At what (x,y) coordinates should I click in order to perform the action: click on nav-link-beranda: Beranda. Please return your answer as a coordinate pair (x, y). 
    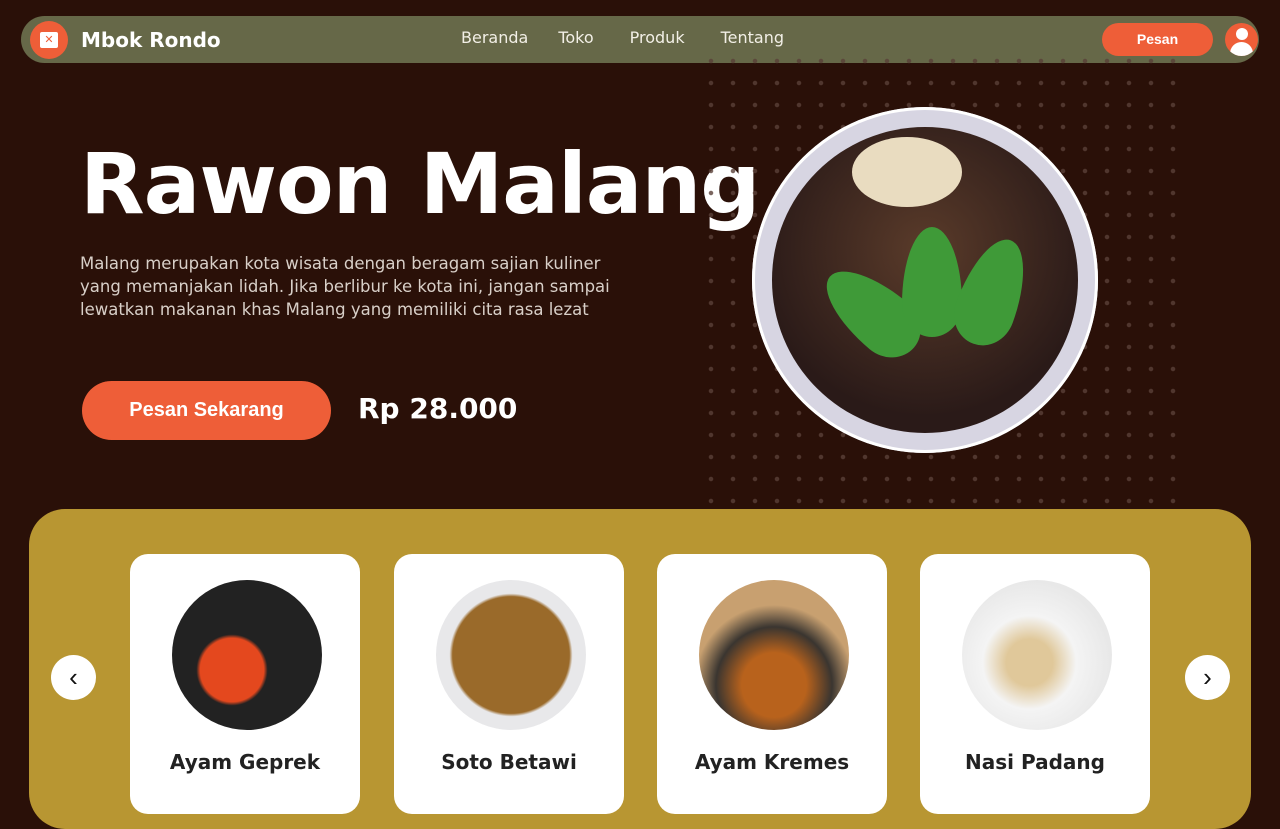
    Looking at the image, I should click on (494, 37).